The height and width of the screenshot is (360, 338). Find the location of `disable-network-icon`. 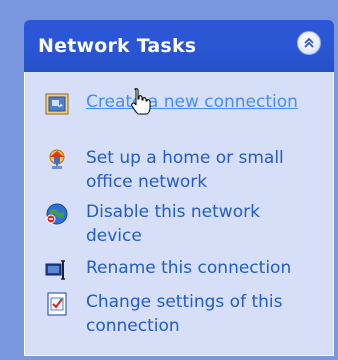

disable-network-icon is located at coordinates (57, 214).